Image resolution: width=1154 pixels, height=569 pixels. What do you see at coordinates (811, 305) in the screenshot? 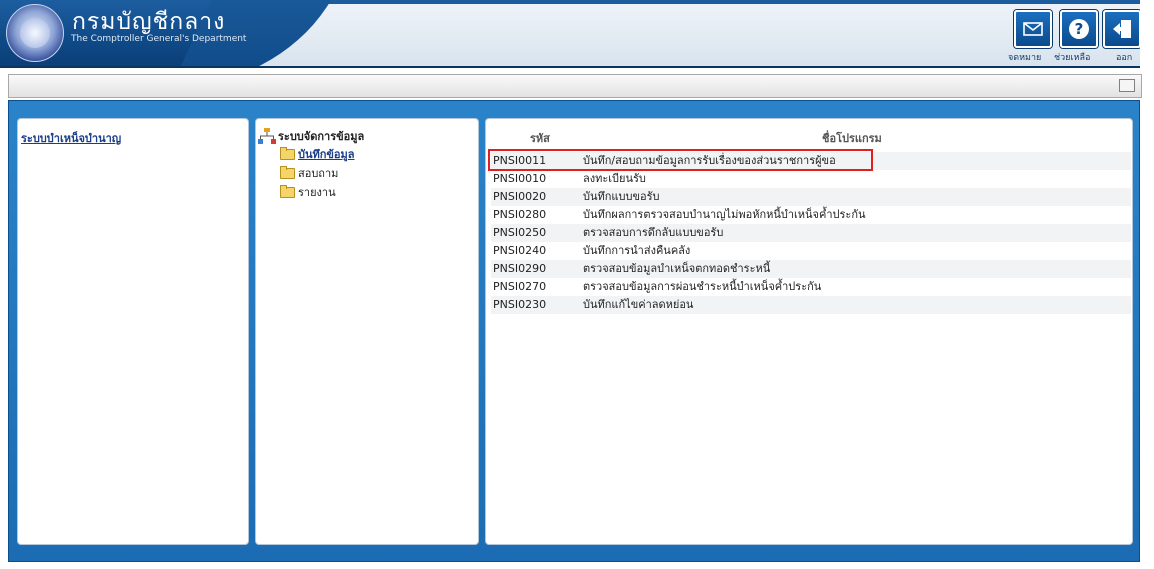
I see `table-row: PNSI0230 บันทึกแก้ไขค่าลดหย่อน` at bounding box center [811, 305].